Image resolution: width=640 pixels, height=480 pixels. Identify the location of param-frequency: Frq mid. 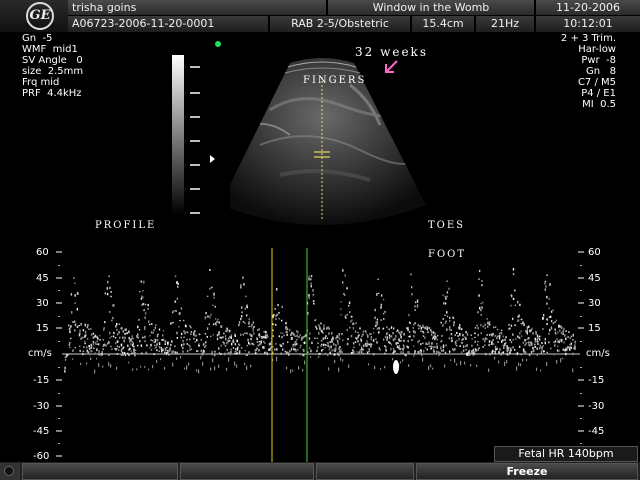
(41, 82).